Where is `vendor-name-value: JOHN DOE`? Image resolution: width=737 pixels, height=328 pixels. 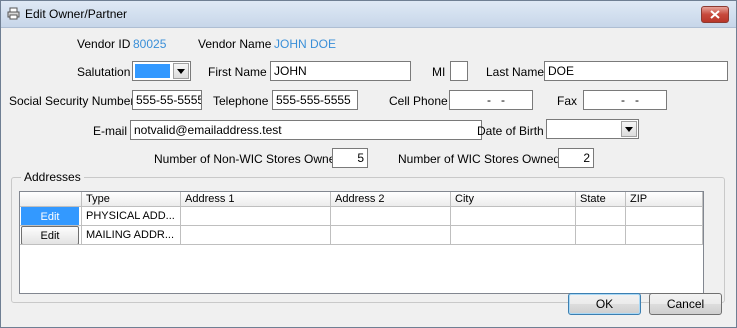 vendor-name-value: JOHN DOE is located at coordinates (305, 44).